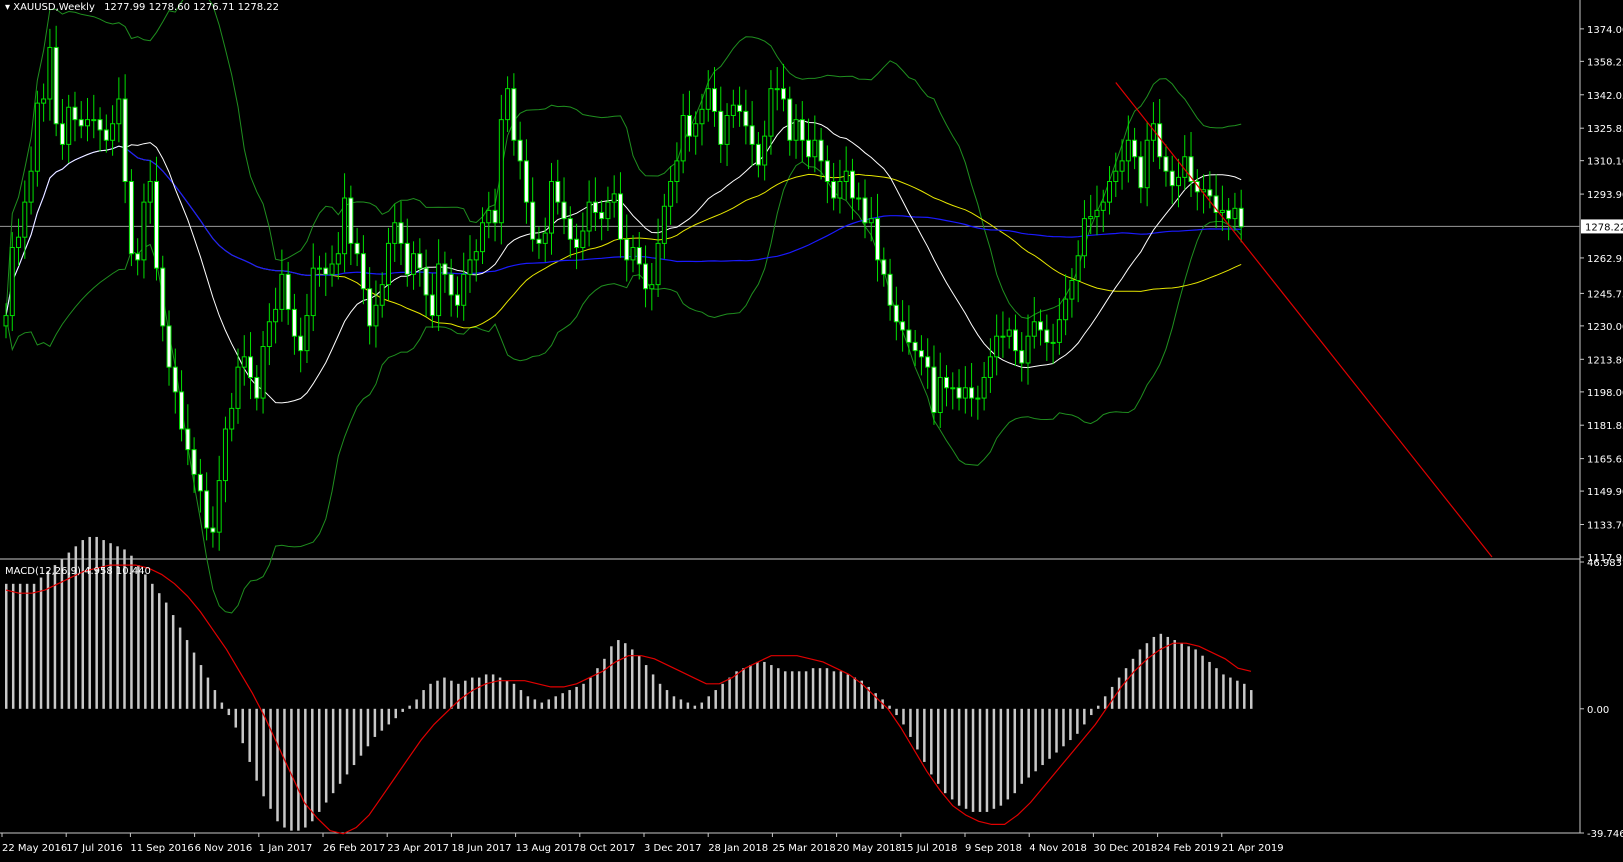 Image resolution: width=1623 pixels, height=862 pixels. What do you see at coordinates (1605, 162) in the screenshot?
I see `price-tick-label: 1310.10` at bounding box center [1605, 162].